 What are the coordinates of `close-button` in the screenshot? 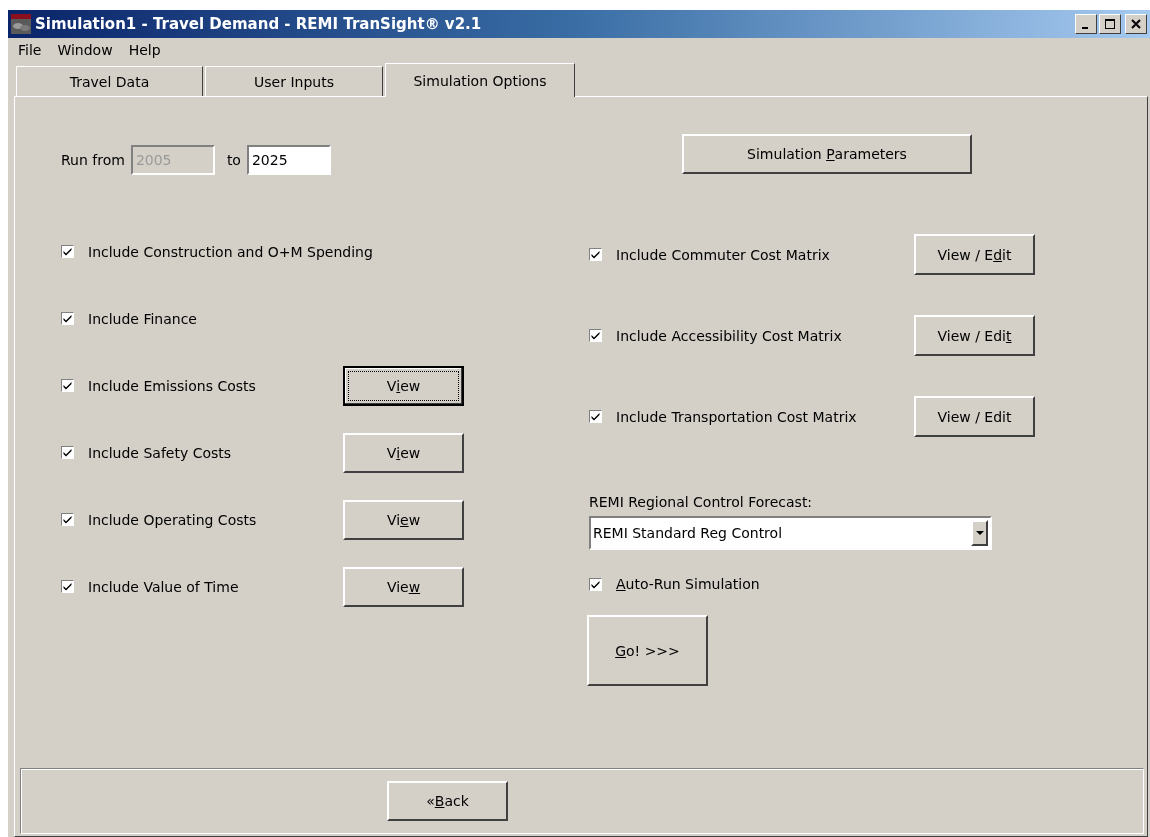 It's located at (1136, 24).